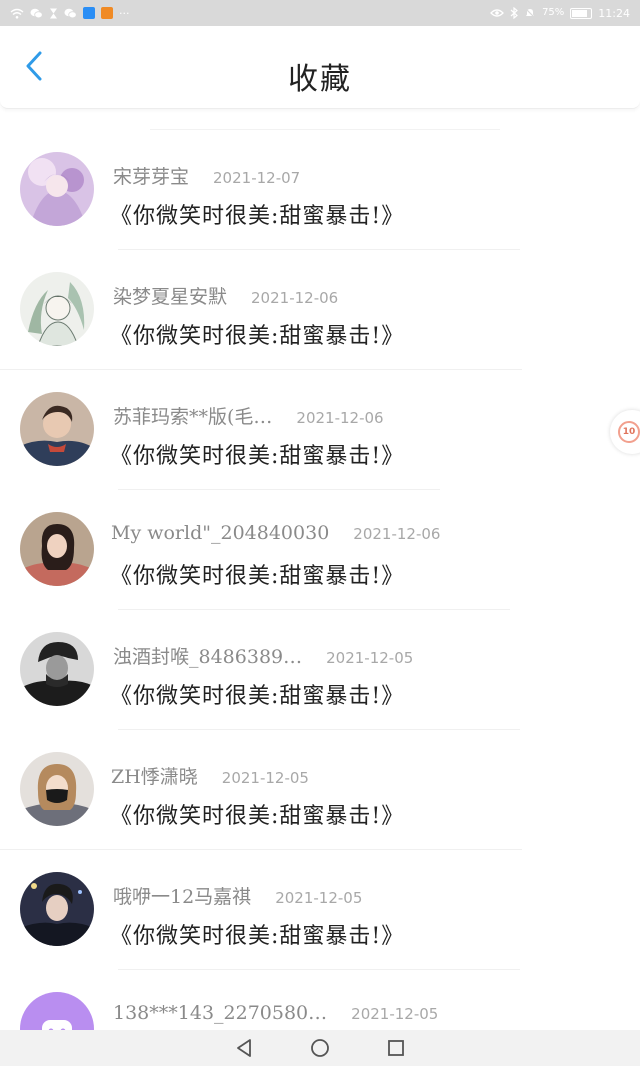 The width and height of the screenshot is (640, 1066). Describe the element at coordinates (210, 775) in the screenshot. I see `item-meta: ZH悸潇晓 2021-12-05` at that location.